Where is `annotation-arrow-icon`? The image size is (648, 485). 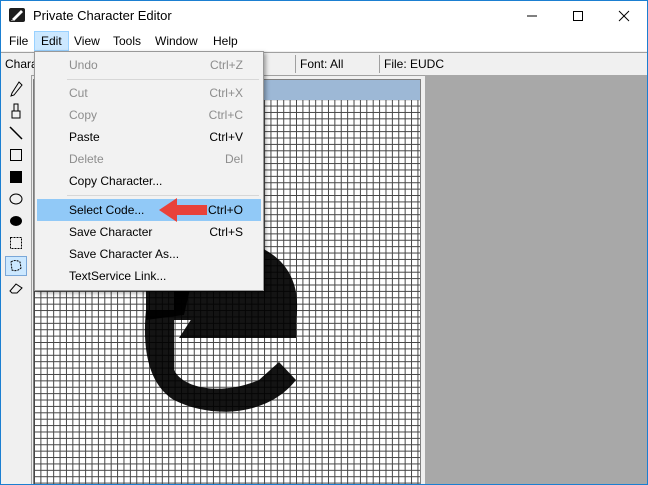
annotation-arrow-icon is located at coordinates (183, 210).